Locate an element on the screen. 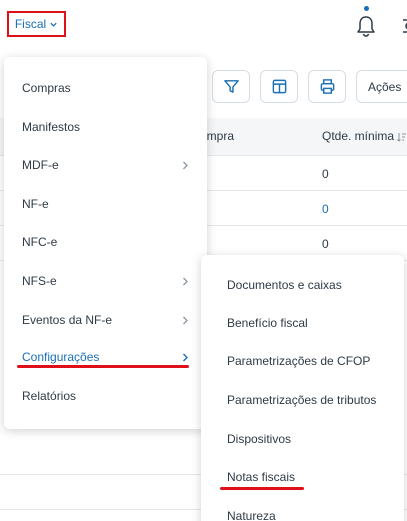 Image resolution: width=407 pixels, height=521 pixels. filter-icon is located at coordinates (231, 86).